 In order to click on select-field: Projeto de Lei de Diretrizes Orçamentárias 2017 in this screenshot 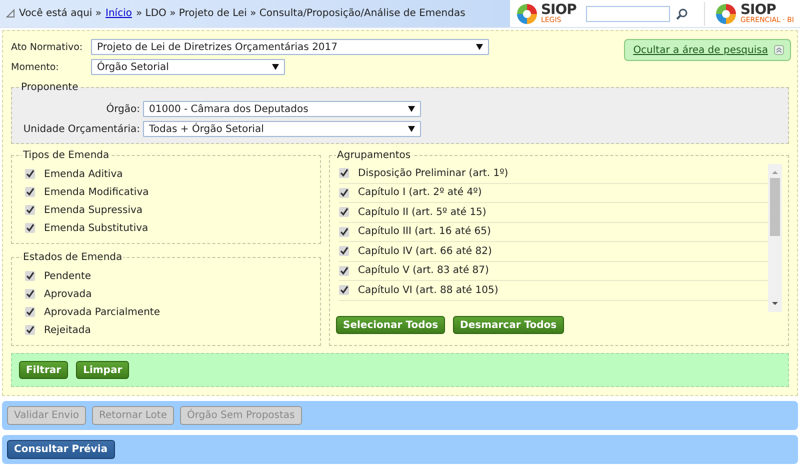, I will do `click(290, 47)`.